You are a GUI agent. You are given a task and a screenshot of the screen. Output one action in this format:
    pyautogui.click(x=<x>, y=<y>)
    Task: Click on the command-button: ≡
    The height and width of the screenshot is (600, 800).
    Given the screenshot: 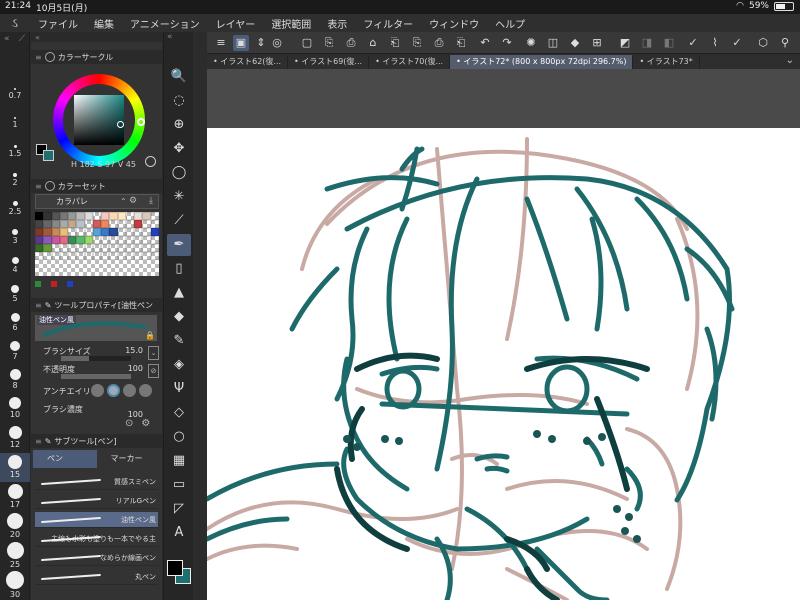 What is the action you would take?
    pyautogui.click(x=221, y=43)
    